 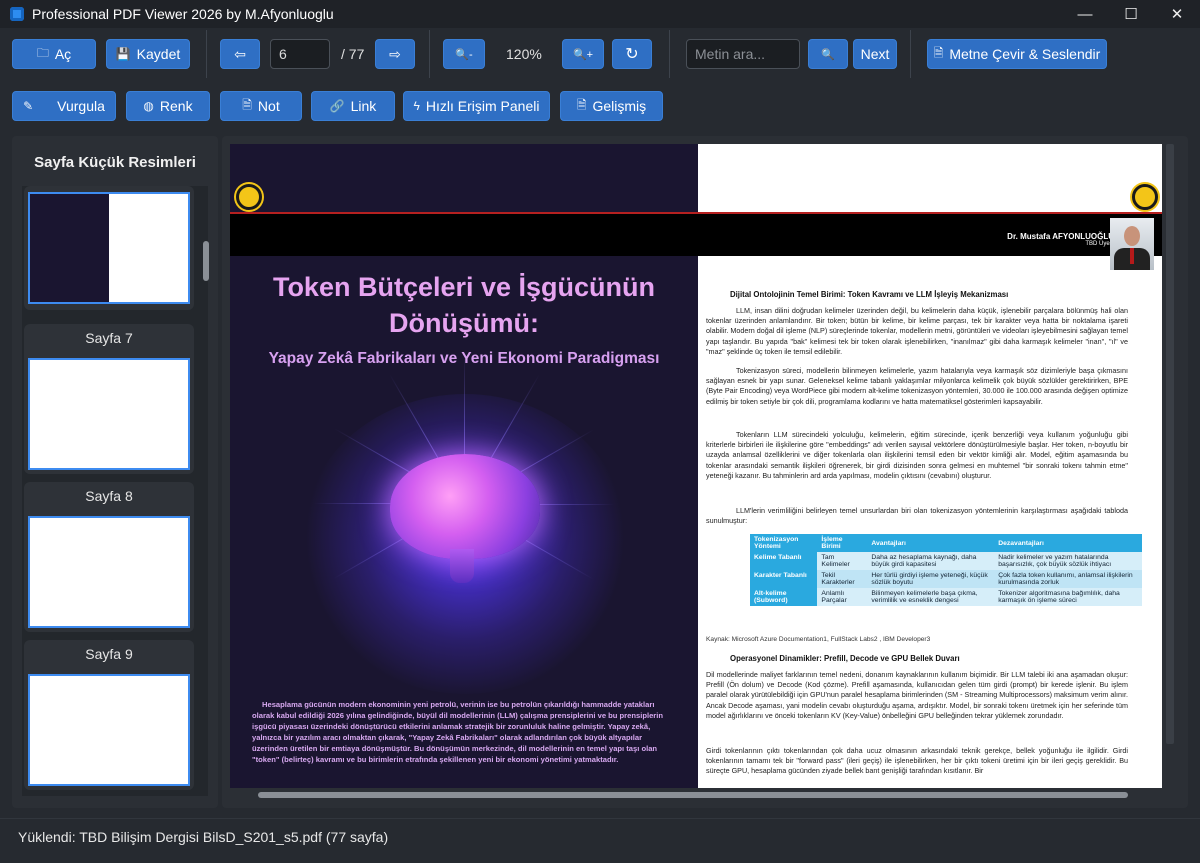 I want to click on thumbnail-item, so click(x=109, y=248).